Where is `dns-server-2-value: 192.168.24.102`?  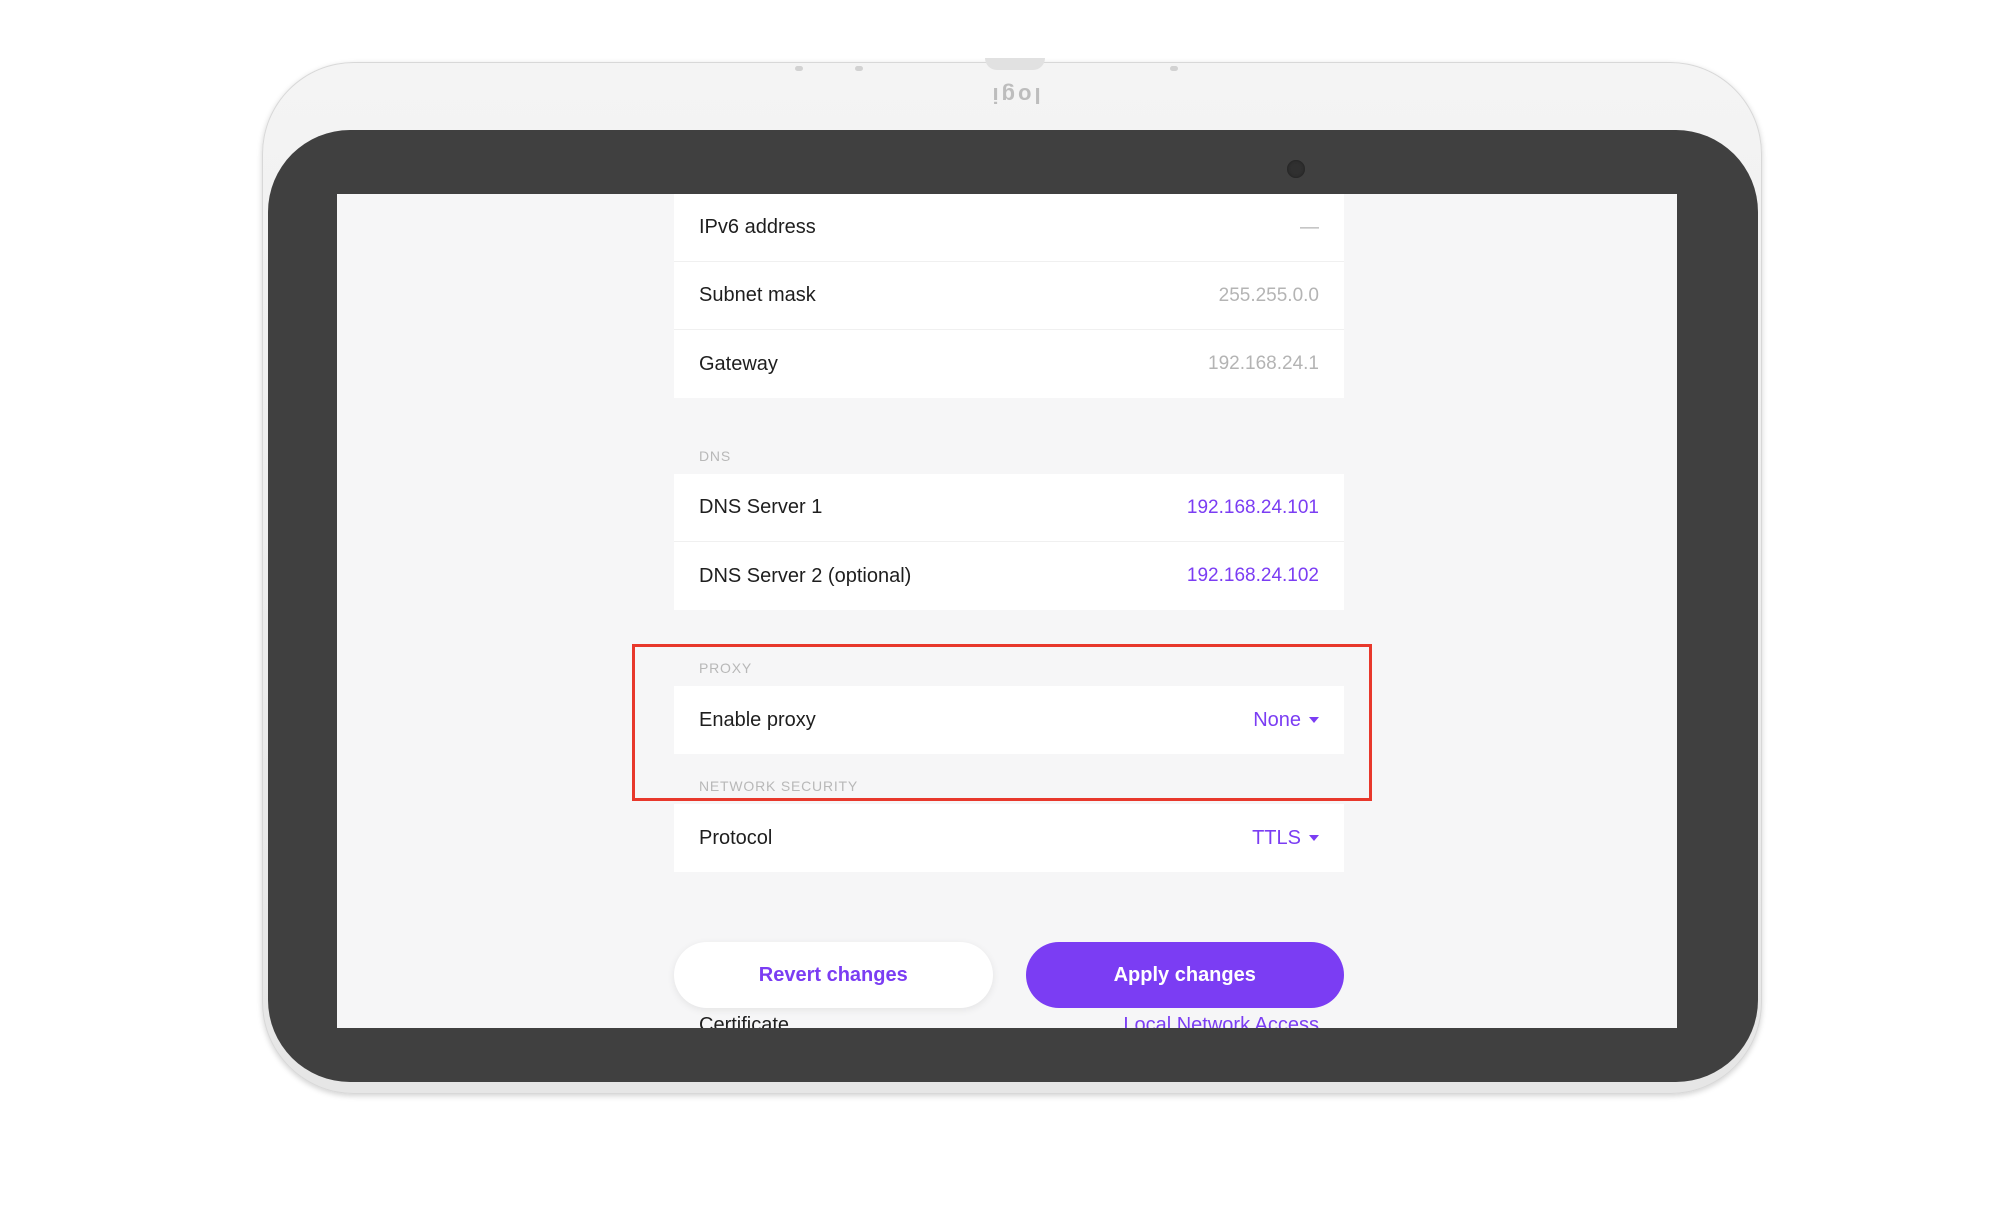
dns-server-2-value: 192.168.24.102 is located at coordinates (1253, 576).